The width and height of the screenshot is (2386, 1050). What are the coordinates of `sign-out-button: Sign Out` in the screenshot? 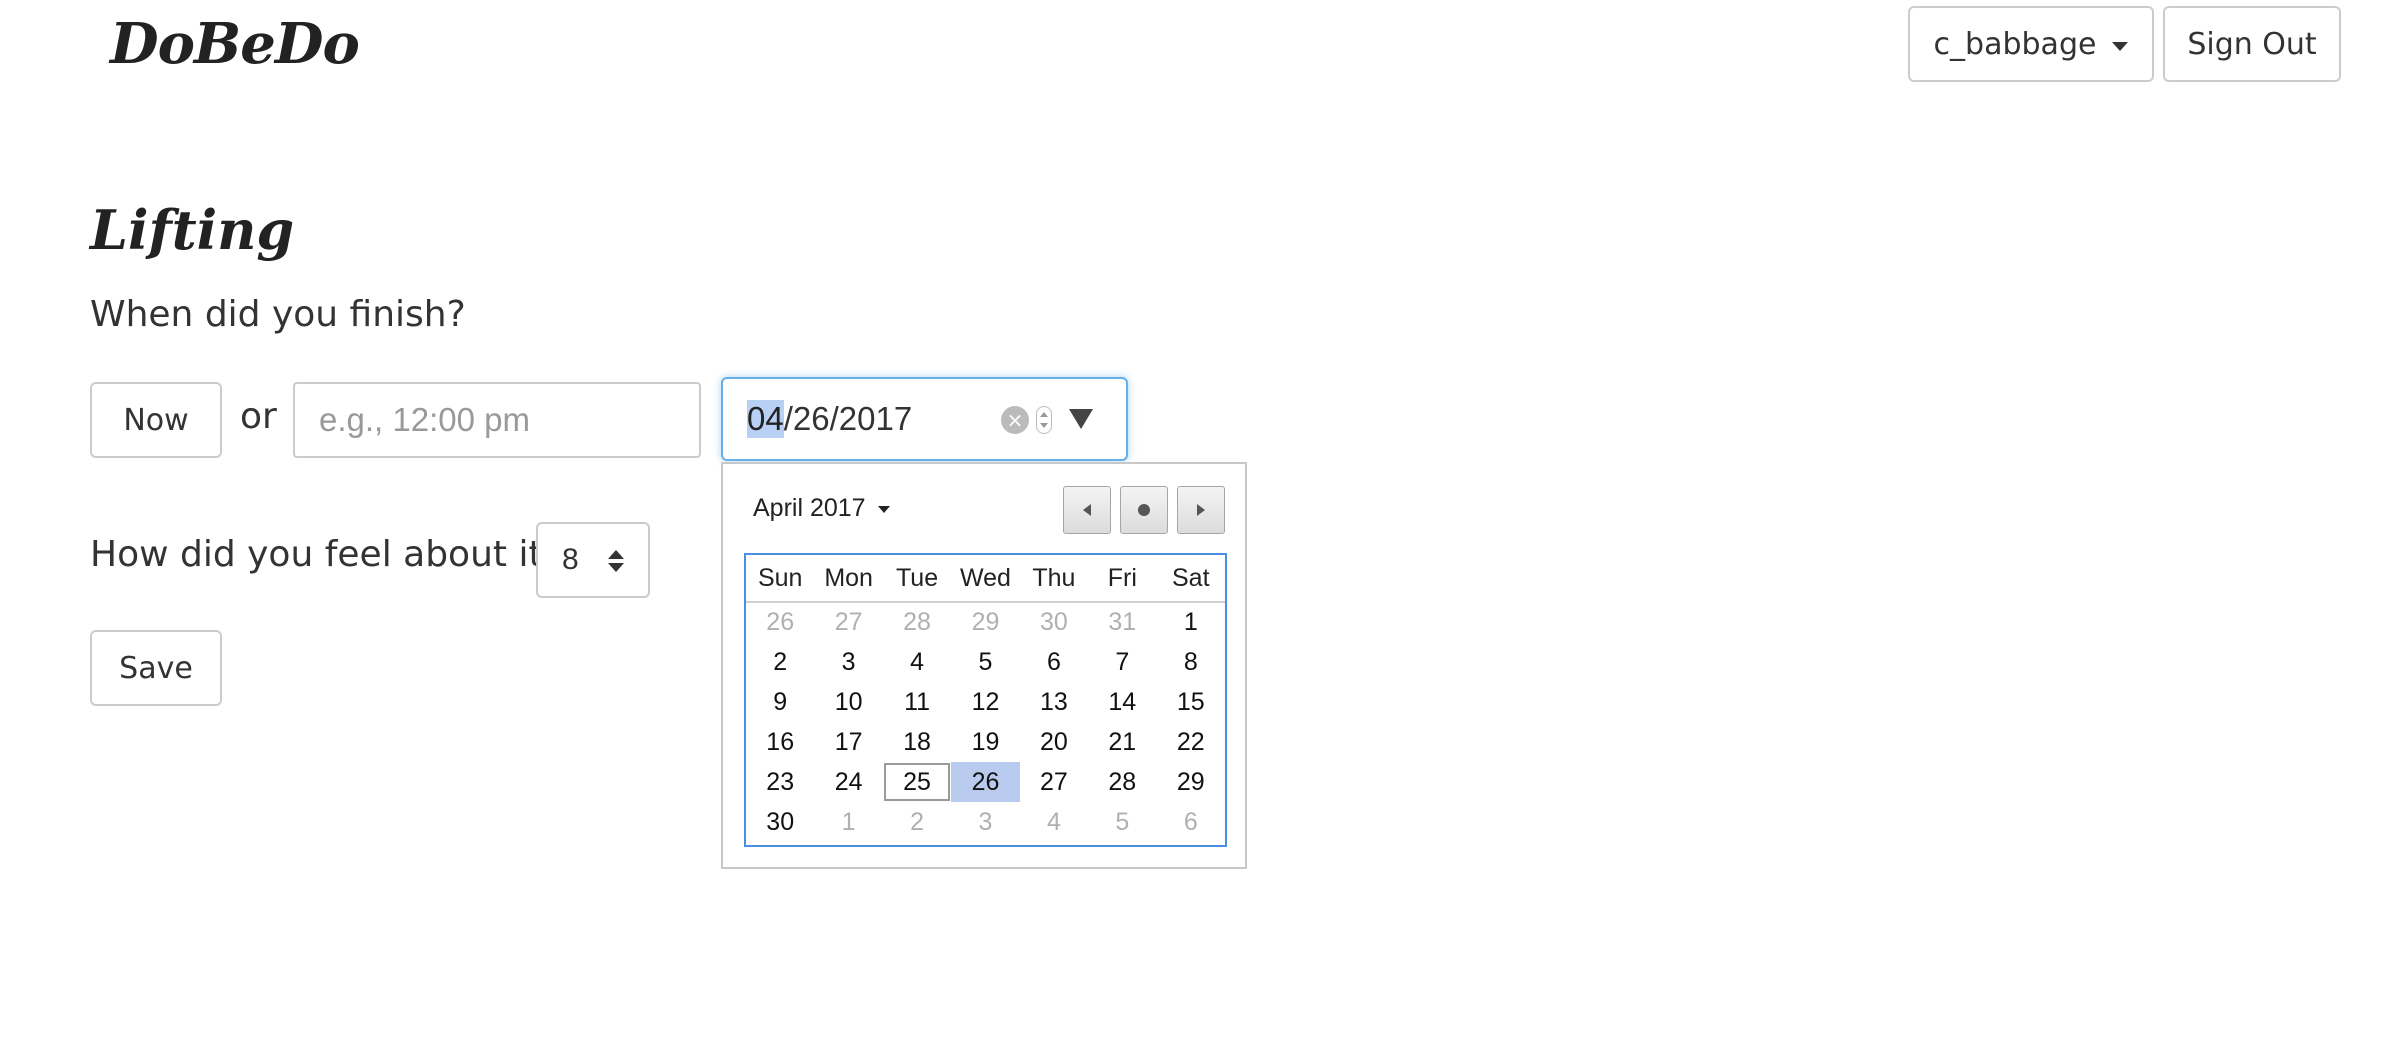 It's located at (2252, 44).